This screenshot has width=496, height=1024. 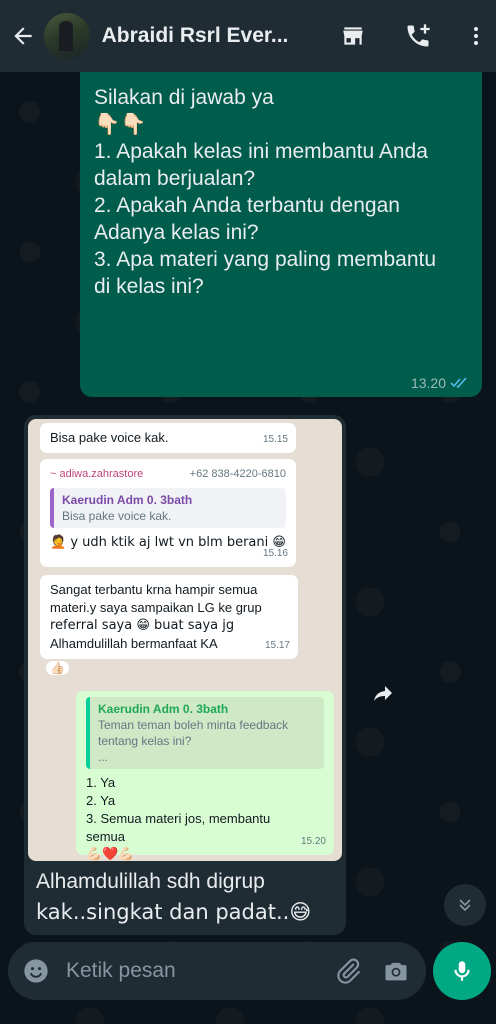 I want to click on paperclip-icon, so click(x=348, y=971).